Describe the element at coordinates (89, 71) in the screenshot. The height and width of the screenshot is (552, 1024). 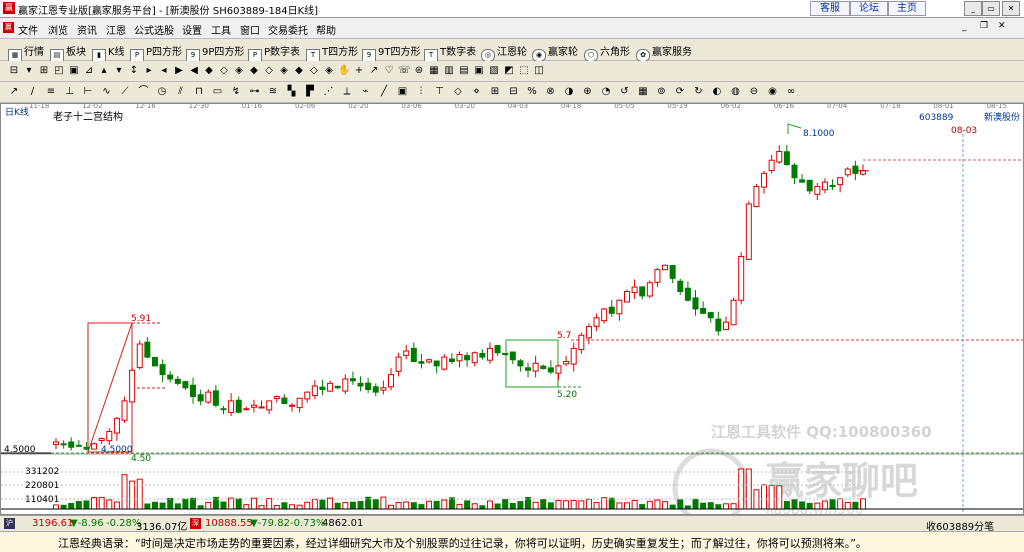
I see `draw-tool-icon: ⊿` at that location.